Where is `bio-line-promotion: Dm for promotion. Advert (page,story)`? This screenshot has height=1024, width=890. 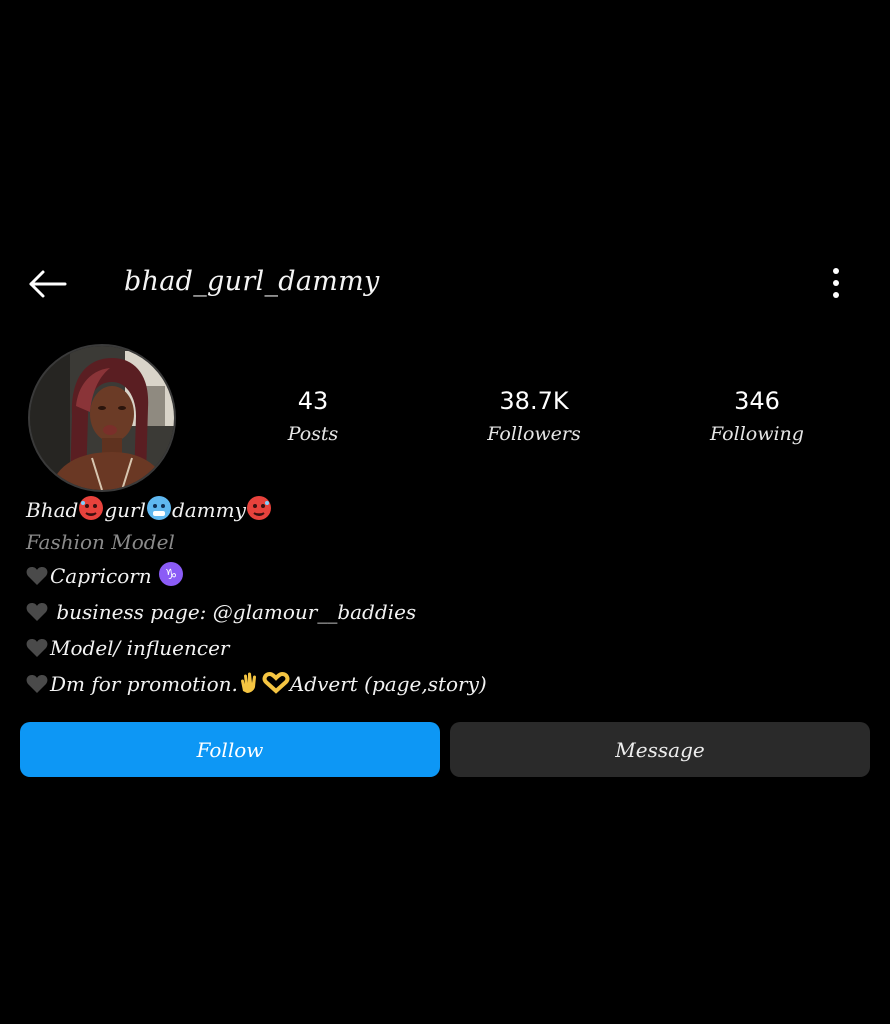
bio-line-promotion: Dm for promotion. Advert (page,story) is located at coordinates (446, 684).